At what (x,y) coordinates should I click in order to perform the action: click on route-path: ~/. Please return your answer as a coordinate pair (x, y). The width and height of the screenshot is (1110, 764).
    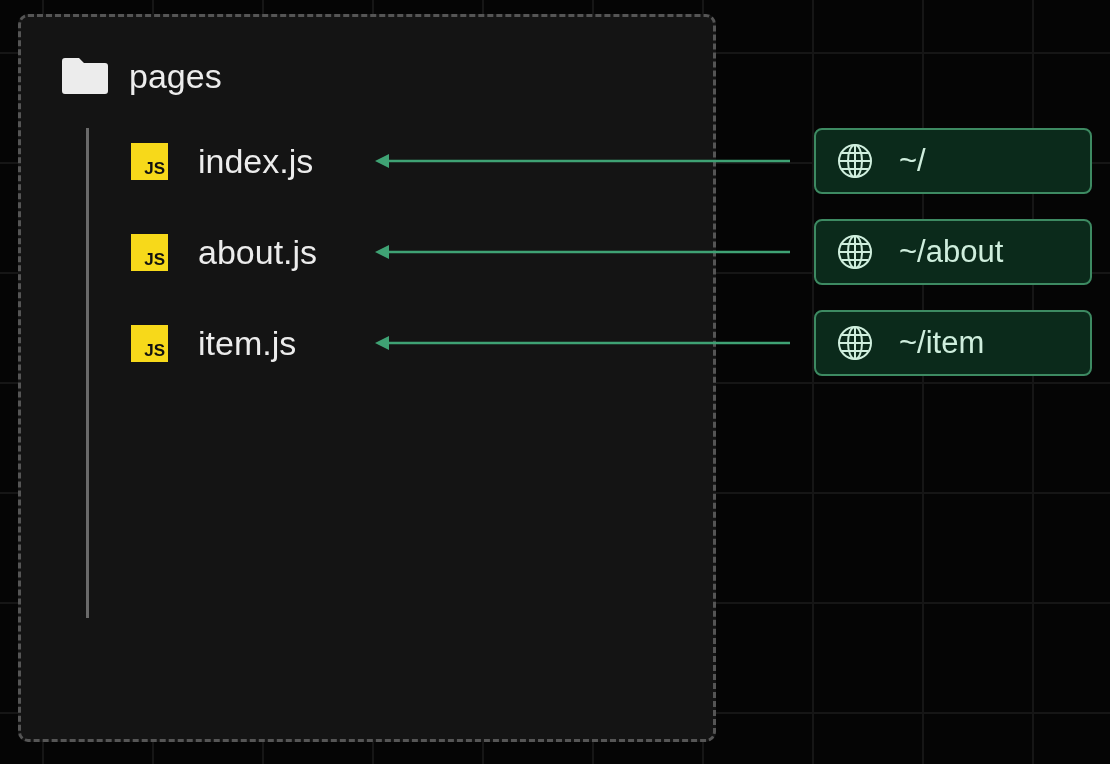
    Looking at the image, I should click on (912, 161).